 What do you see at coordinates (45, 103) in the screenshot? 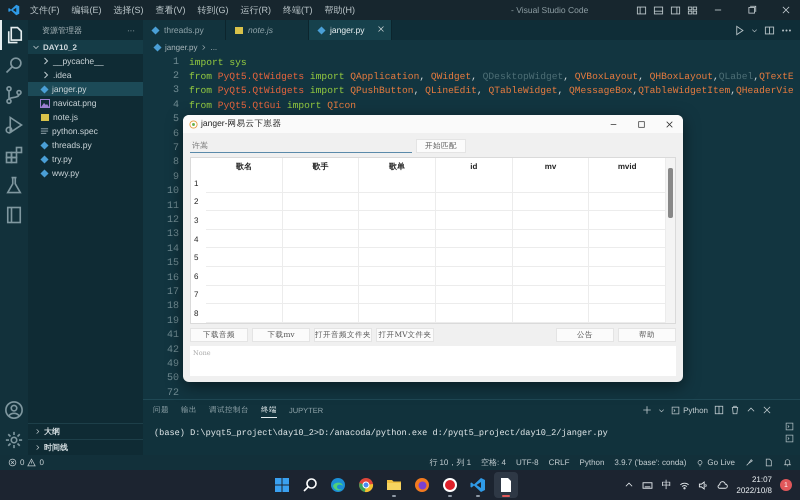
I see `image-file-icon` at bounding box center [45, 103].